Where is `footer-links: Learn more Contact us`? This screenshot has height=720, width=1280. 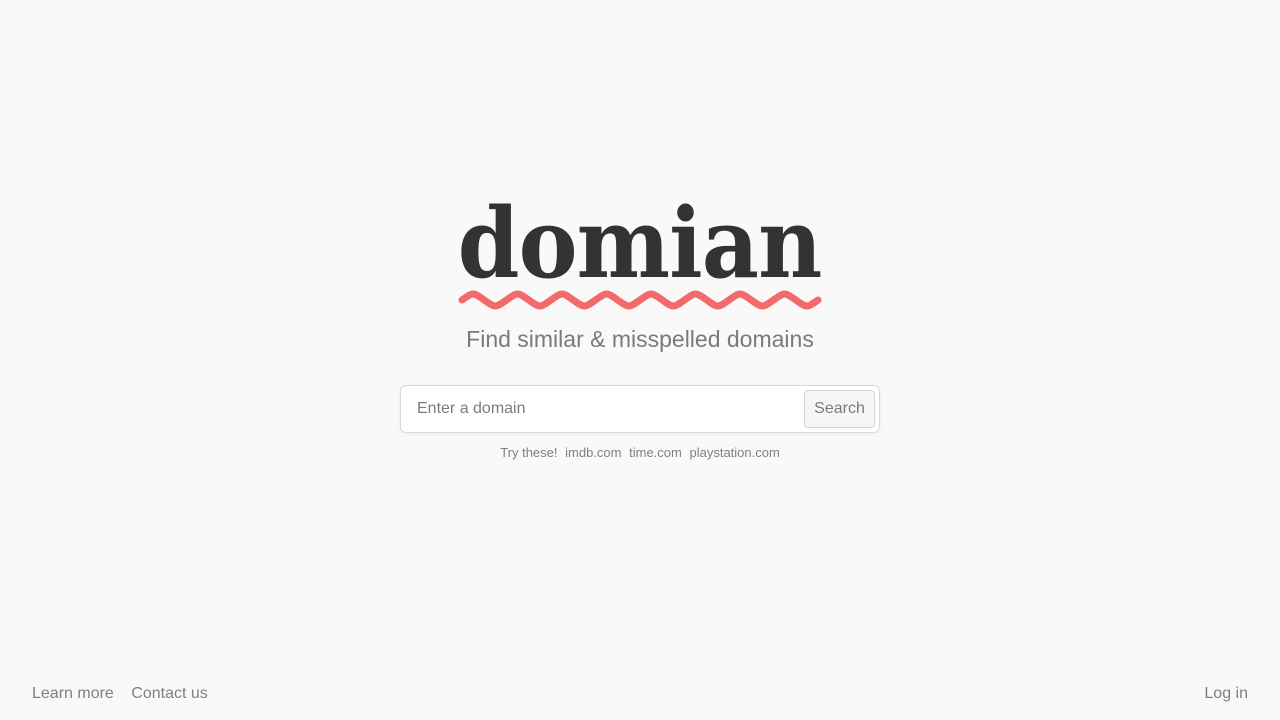
footer-links: Learn more Contact us is located at coordinates (126, 694).